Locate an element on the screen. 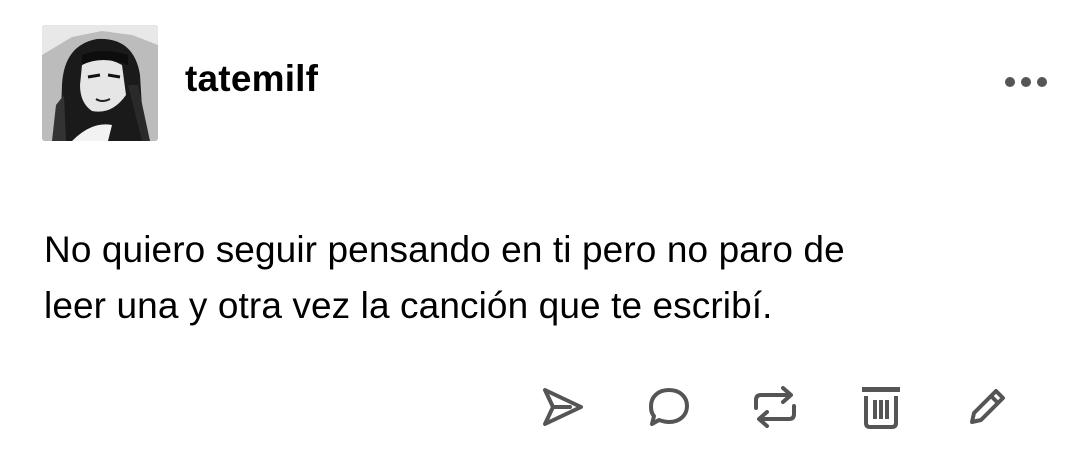  reblog-button is located at coordinates (775, 407).